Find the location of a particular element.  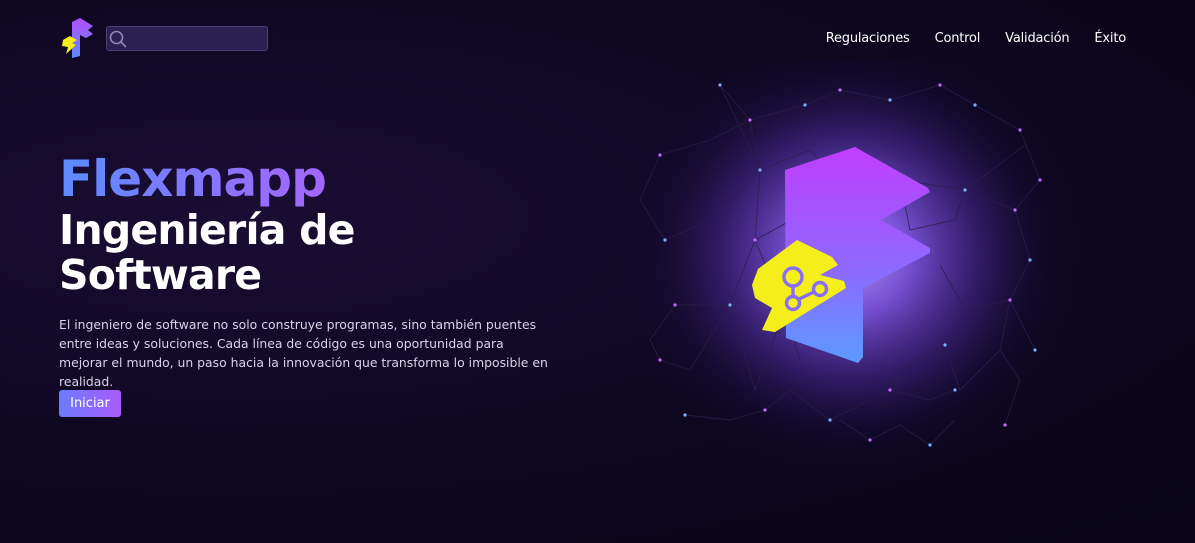

start-button: Iniciar is located at coordinates (90, 403).